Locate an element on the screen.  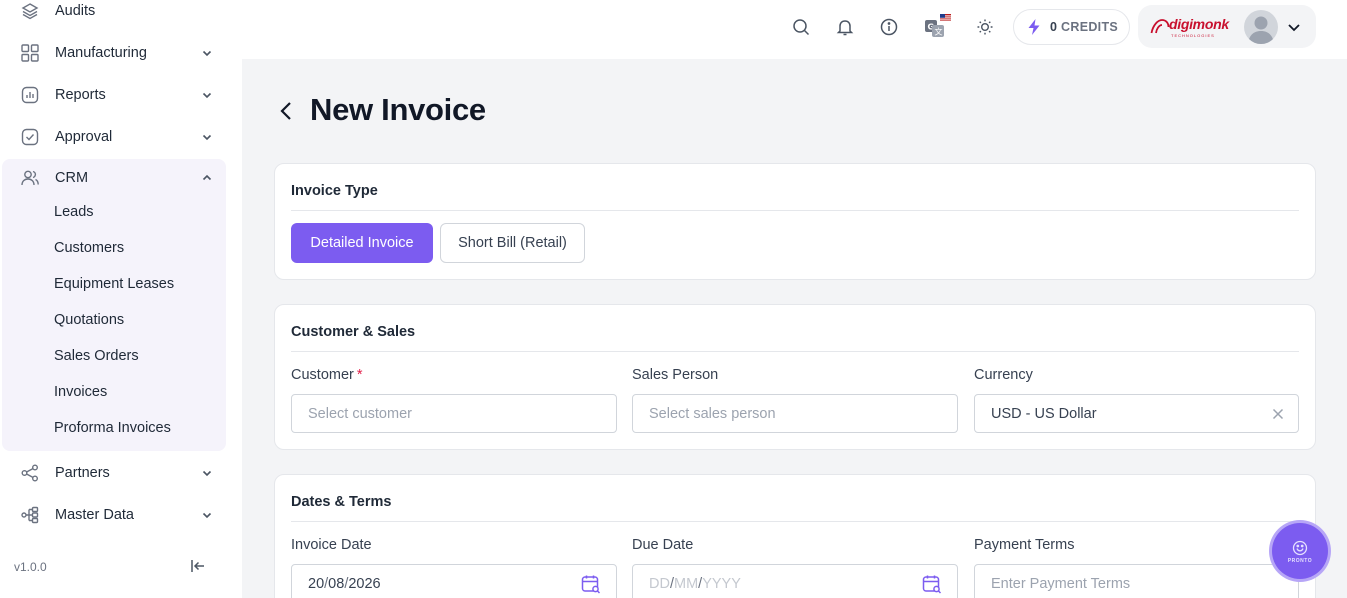
hierarchy-icon is located at coordinates (30, 515).